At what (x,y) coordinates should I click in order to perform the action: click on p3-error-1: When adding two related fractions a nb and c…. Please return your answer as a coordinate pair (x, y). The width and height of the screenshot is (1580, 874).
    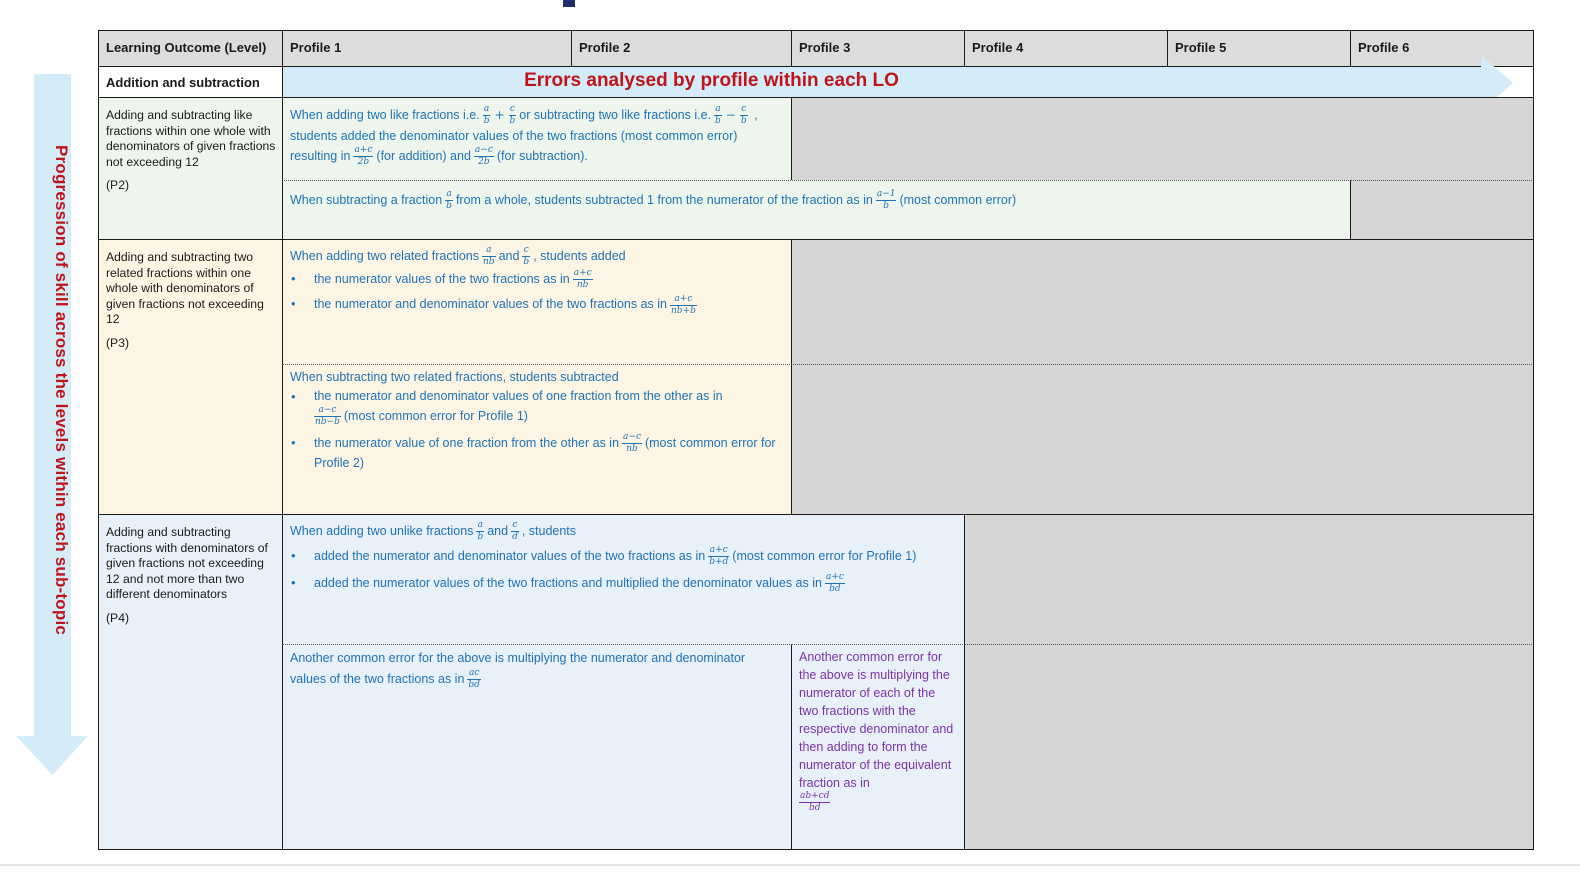
    Looking at the image, I should click on (537, 302).